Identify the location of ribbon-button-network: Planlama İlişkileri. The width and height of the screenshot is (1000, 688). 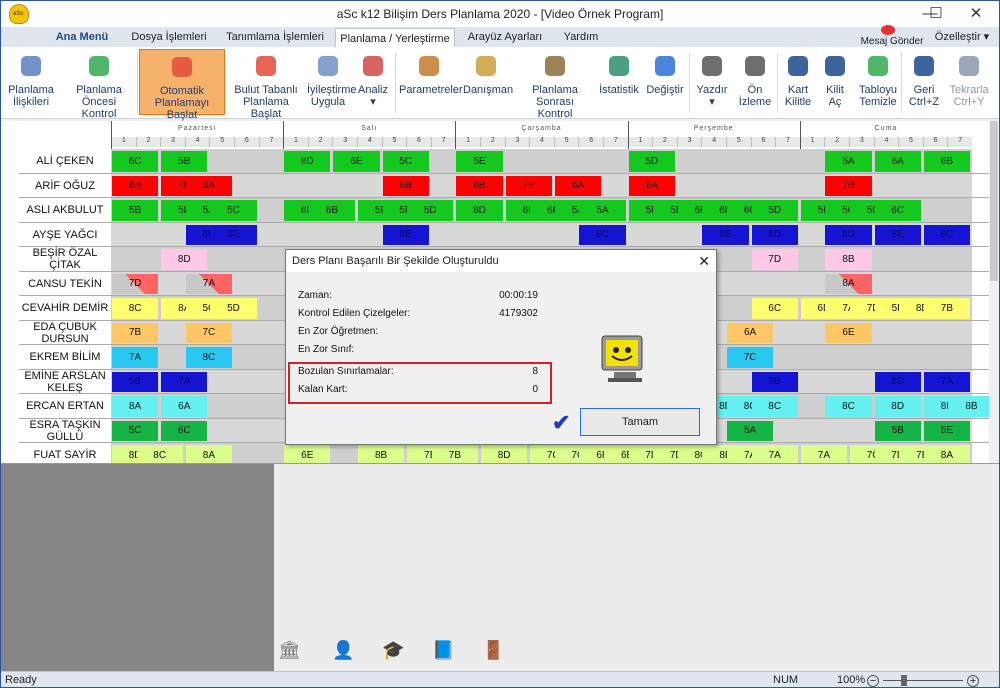
(31, 82).